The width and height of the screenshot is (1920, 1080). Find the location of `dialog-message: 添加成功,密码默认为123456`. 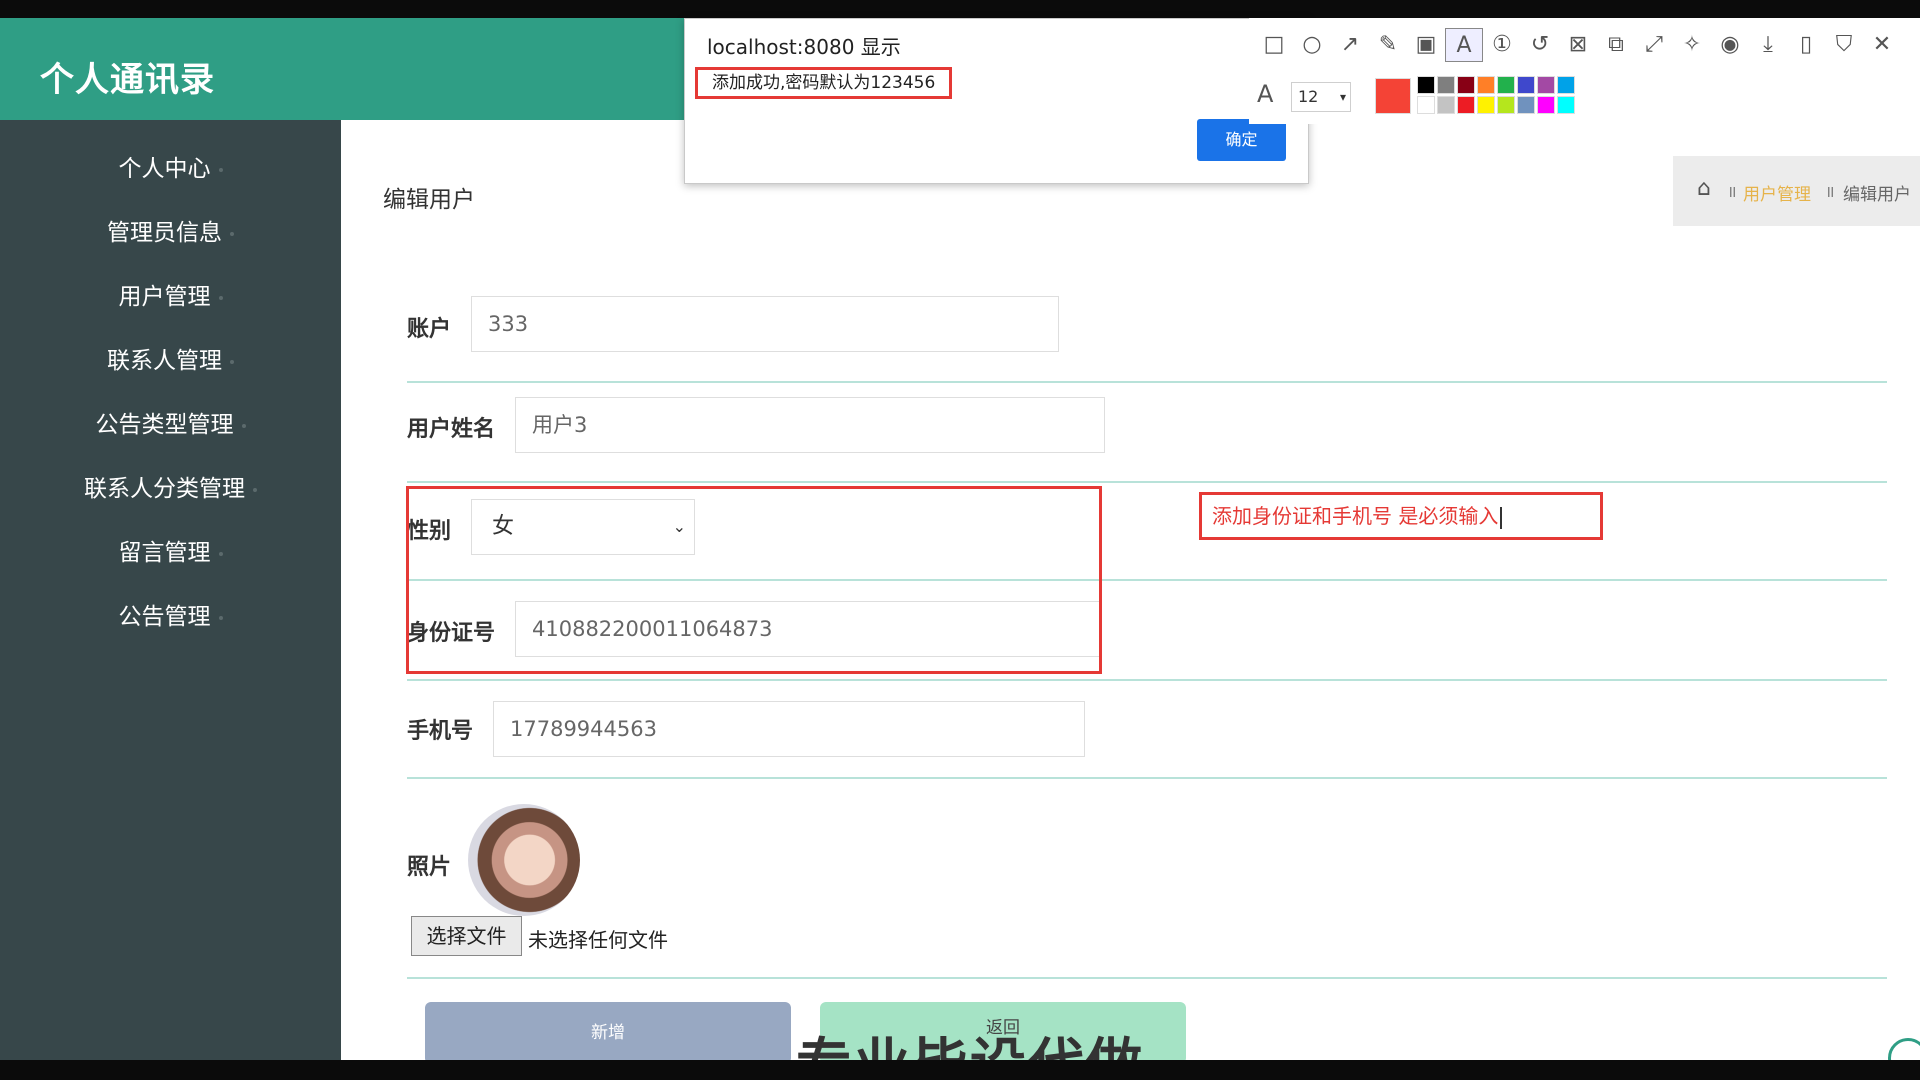

dialog-message: 添加成功,密码默认为123456 is located at coordinates (824, 83).